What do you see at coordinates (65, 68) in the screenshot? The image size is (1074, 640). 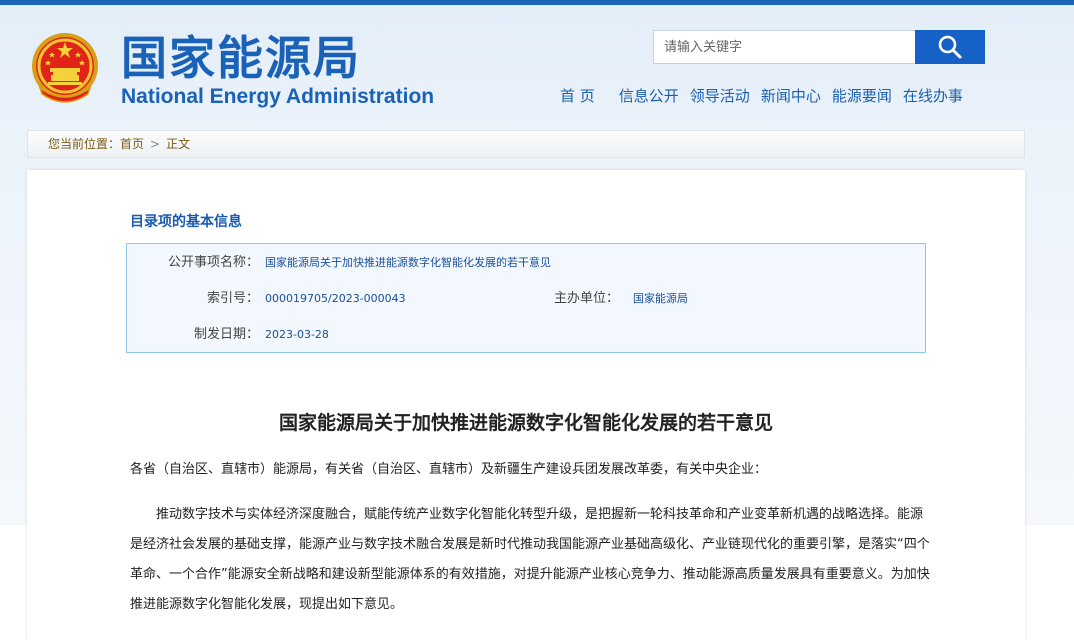 I see `national-emblem-icon` at bounding box center [65, 68].